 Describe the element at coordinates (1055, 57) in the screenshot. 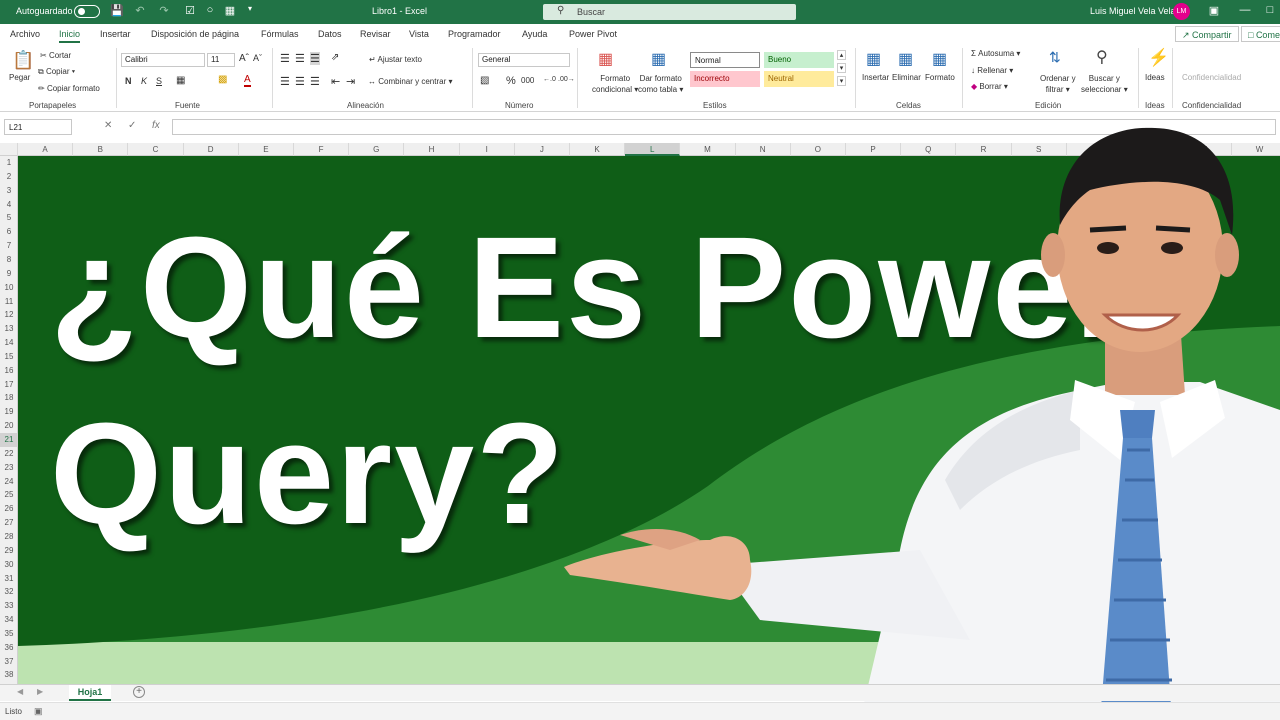

I see `sort-filter-icon: ⇅` at that location.